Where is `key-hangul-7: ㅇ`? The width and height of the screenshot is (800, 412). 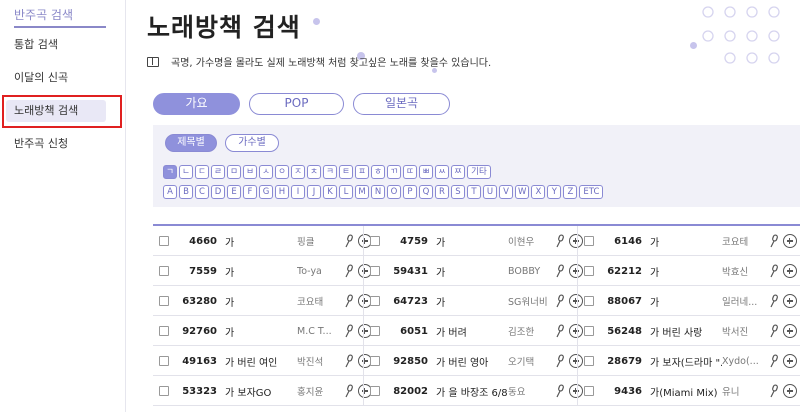 key-hangul-7: ㅇ is located at coordinates (282, 172).